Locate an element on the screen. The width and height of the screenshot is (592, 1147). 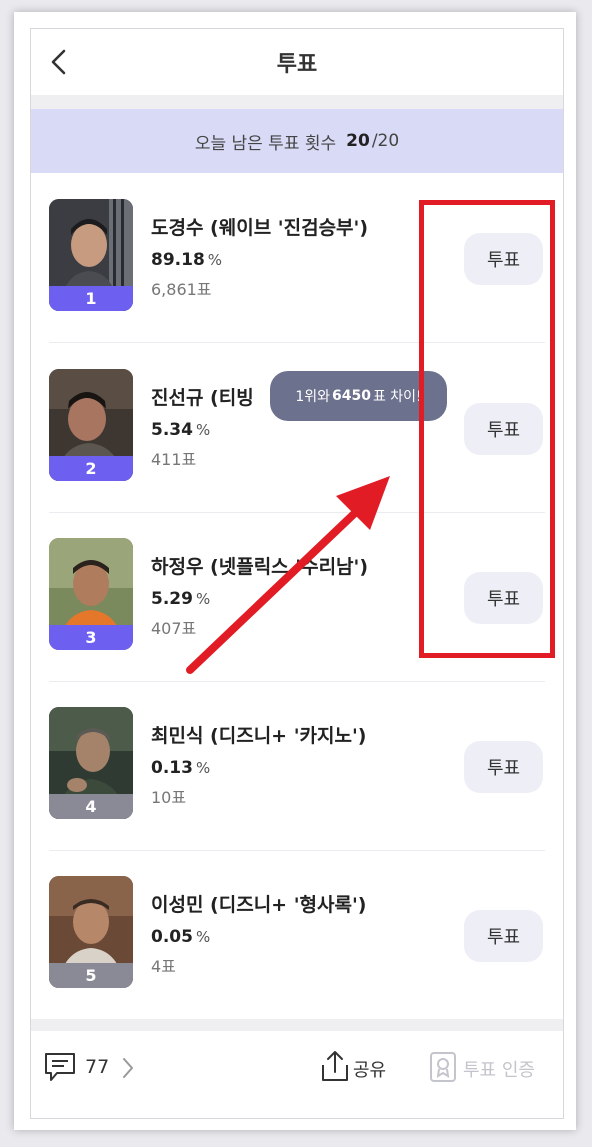
chevron-right-icon is located at coordinates (128, 1068).